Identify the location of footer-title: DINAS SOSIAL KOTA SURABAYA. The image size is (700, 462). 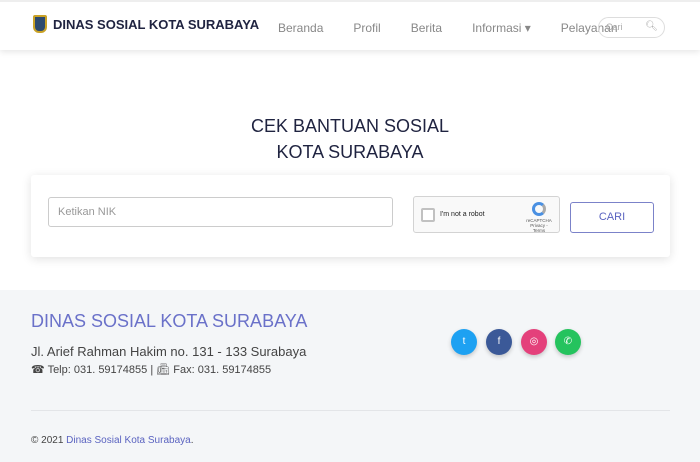
(169, 321).